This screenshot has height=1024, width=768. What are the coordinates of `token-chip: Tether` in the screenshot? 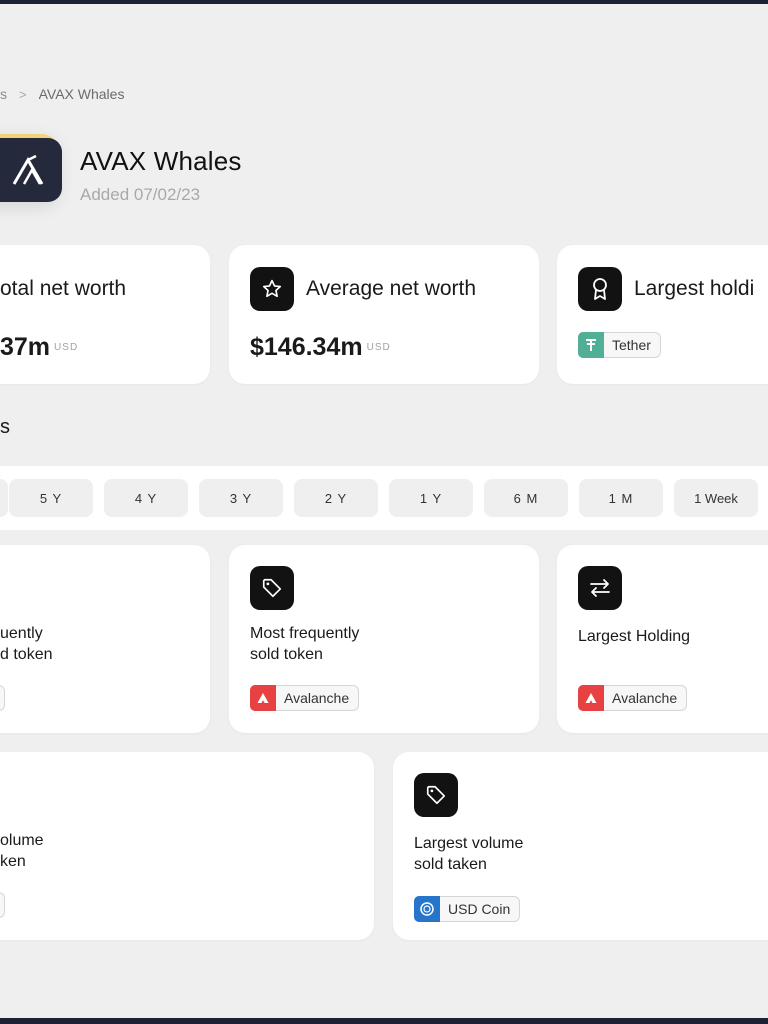 It's located at (619, 345).